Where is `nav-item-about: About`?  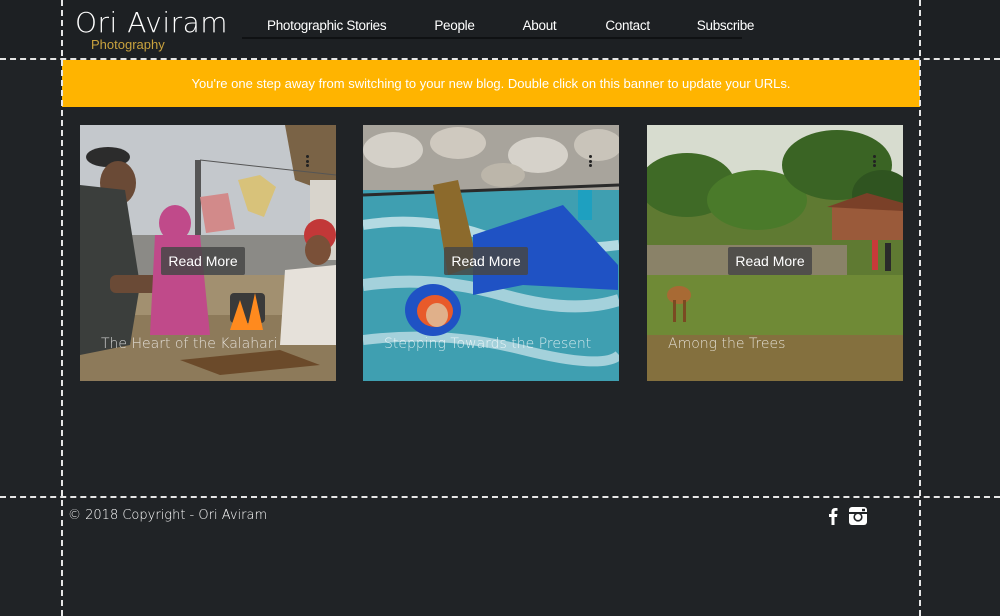
nav-item-about: About is located at coordinates (540, 25).